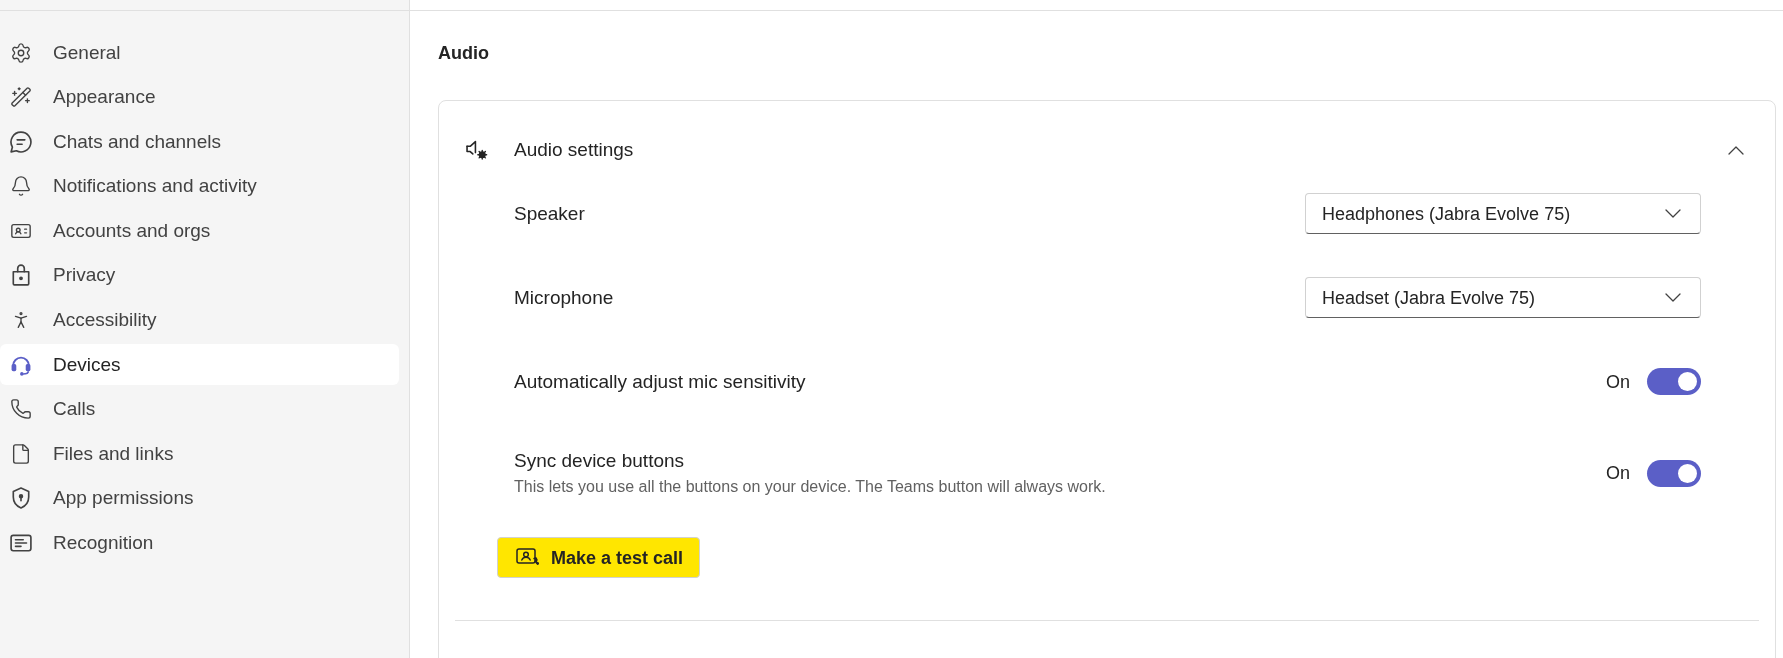 The height and width of the screenshot is (658, 1783). I want to click on shield-icon, so click(21, 498).